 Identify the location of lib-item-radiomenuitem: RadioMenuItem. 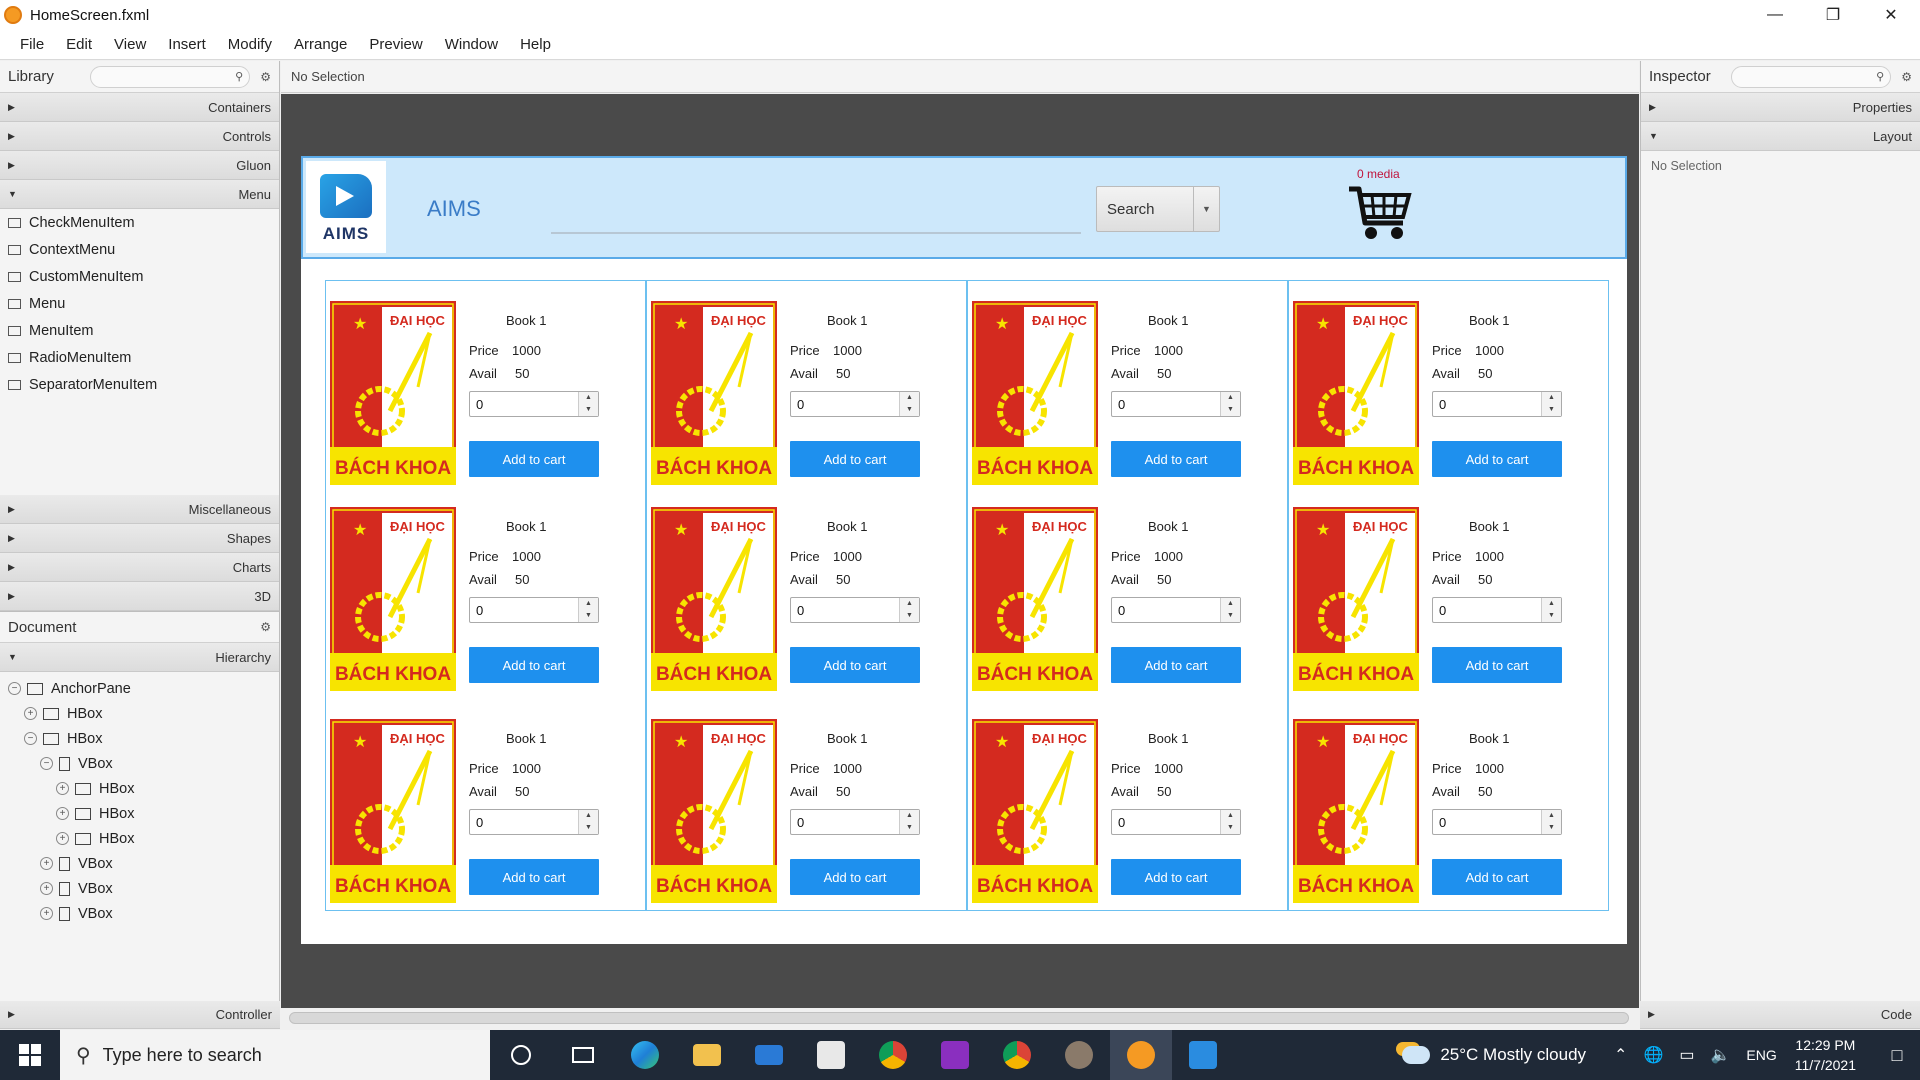
(139, 357).